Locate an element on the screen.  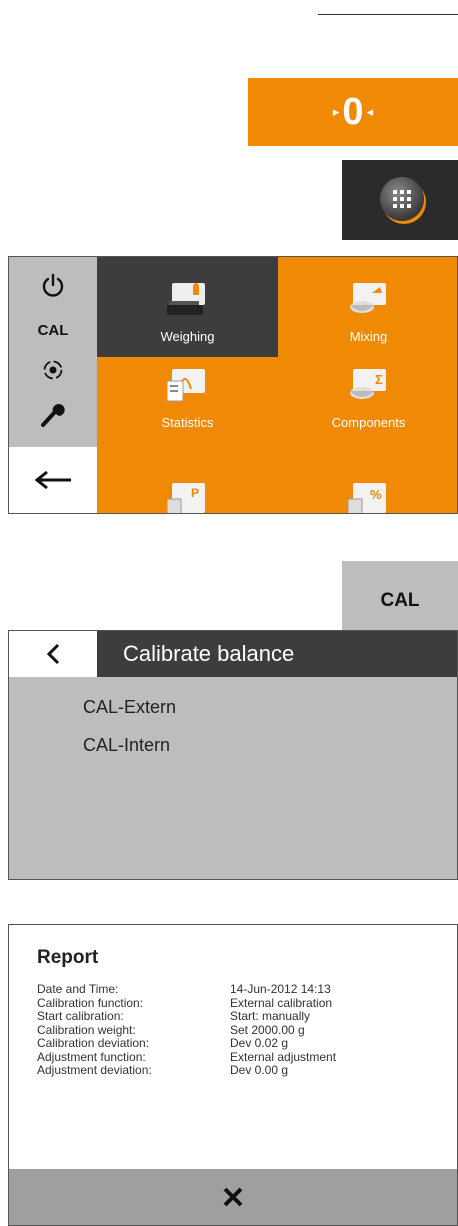
power-button is located at coordinates (53, 286).